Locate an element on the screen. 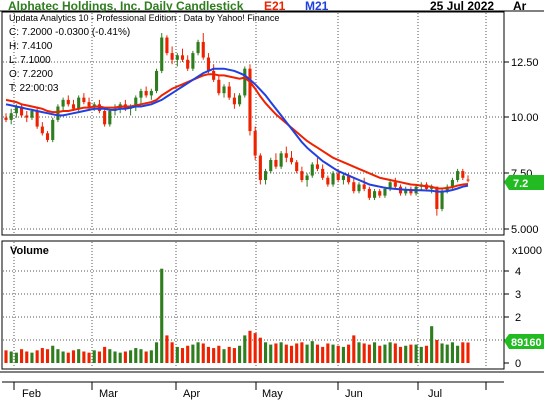 The height and width of the screenshot is (403, 544). month-label: Jun is located at coordinates (354, 394).